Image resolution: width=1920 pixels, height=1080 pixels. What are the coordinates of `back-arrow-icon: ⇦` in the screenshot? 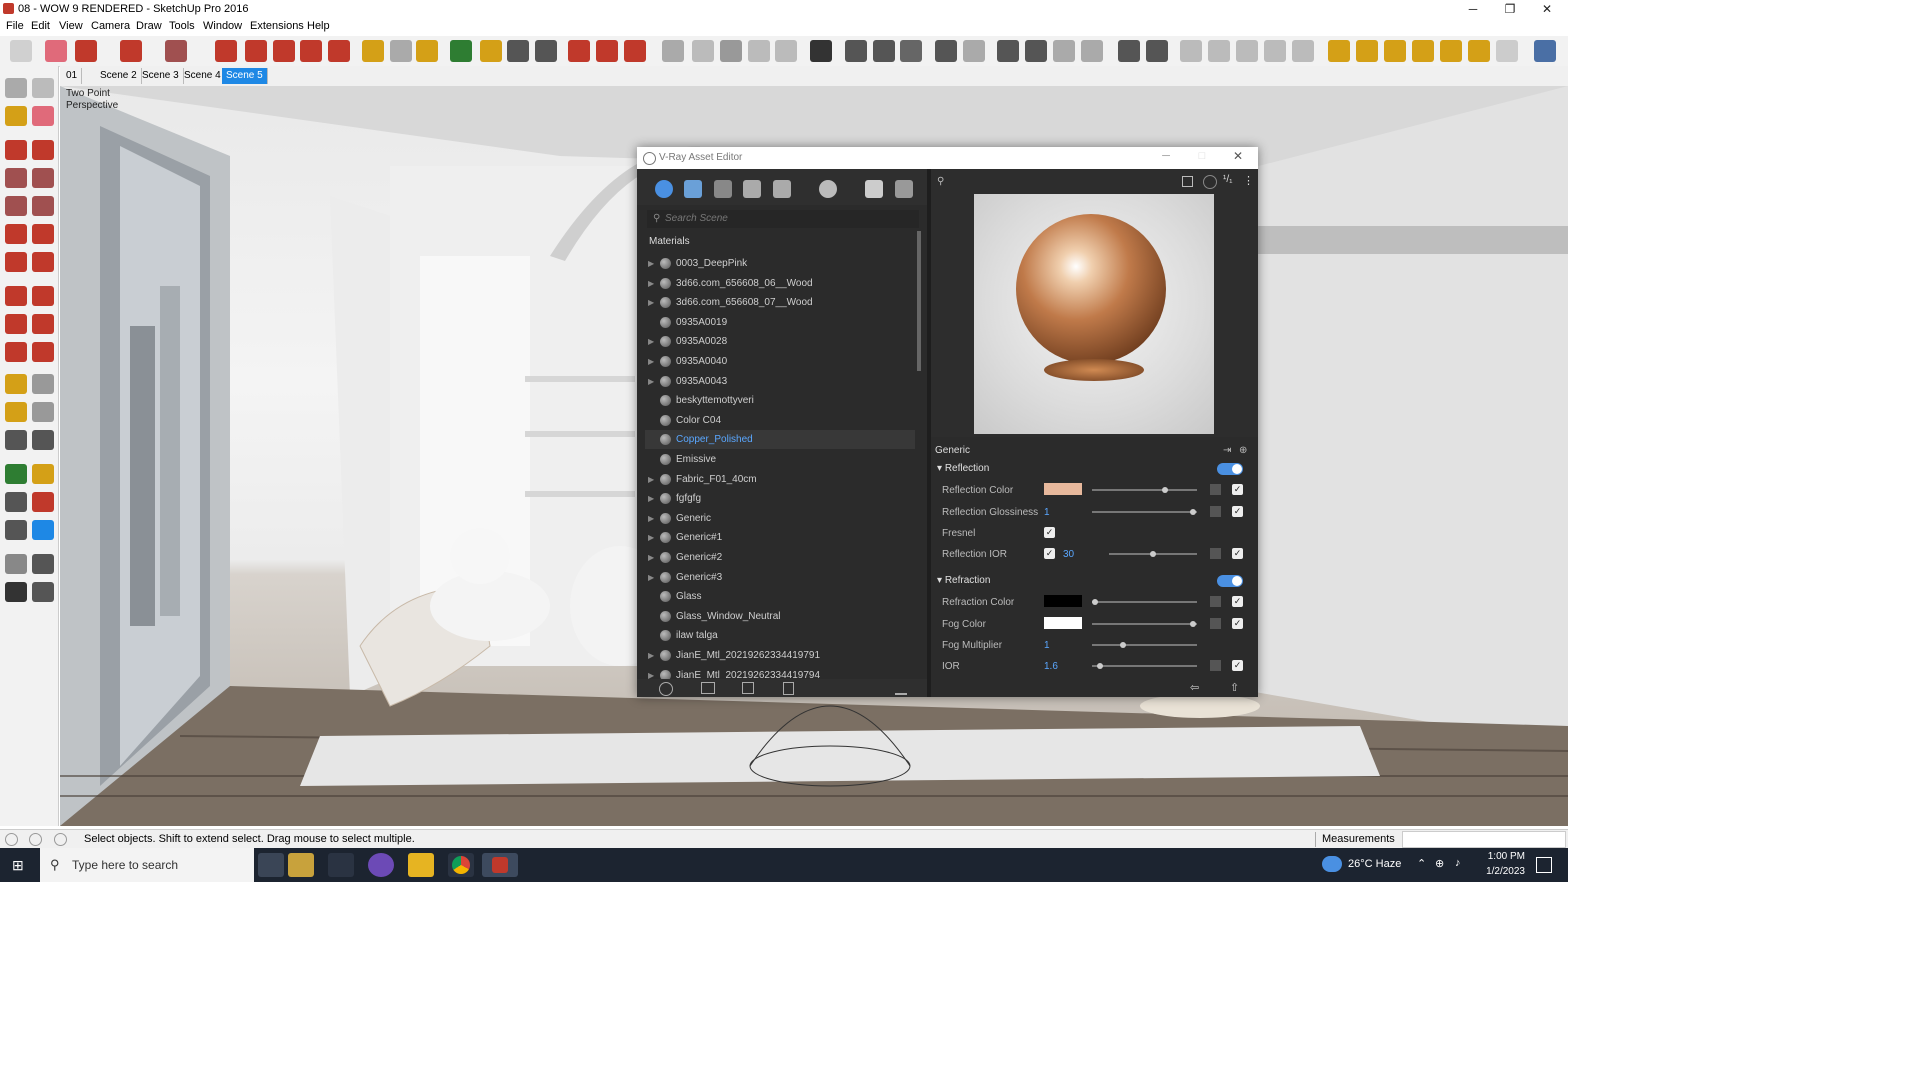 It's located at (1194, 687).